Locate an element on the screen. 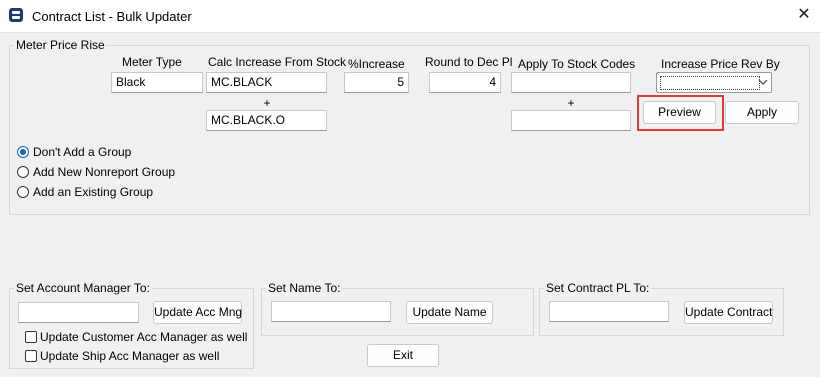  calc-stock-field-2: MC.BLACK.O is located at coordinates (266, 120).